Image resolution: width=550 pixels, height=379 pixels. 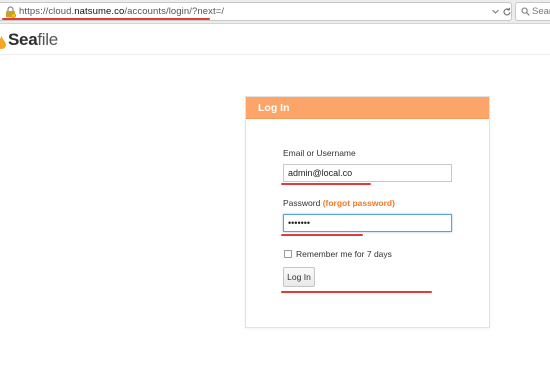 I want to click on chevron-down-icon, so click(x=495, y=11).